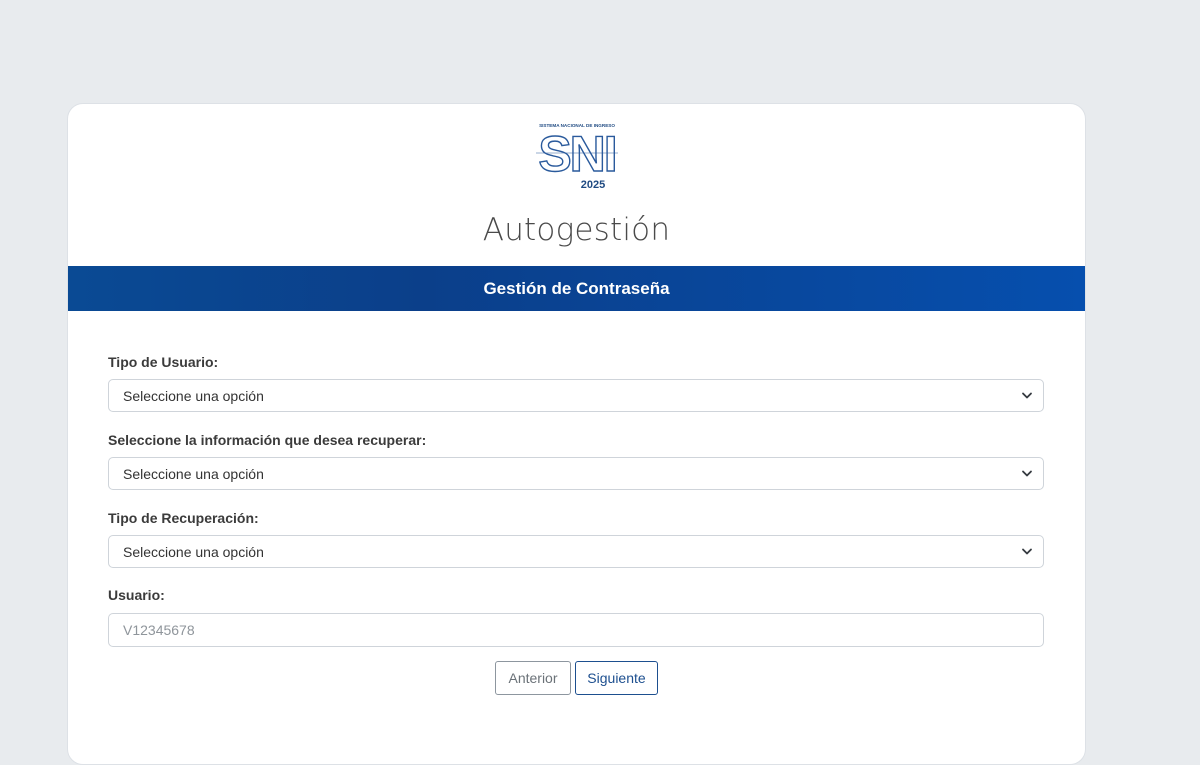  Describe the element at coordinates (593, 185) in the screenshot. I see `logo-year: 2025` at that location.